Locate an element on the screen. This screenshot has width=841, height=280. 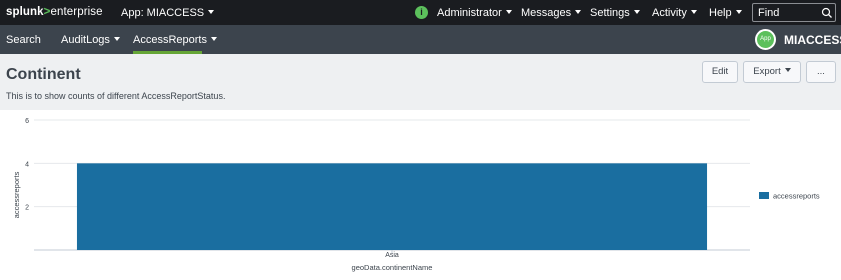
app-menu-label: App: MIACCESS is located at coordinates (163, 13).